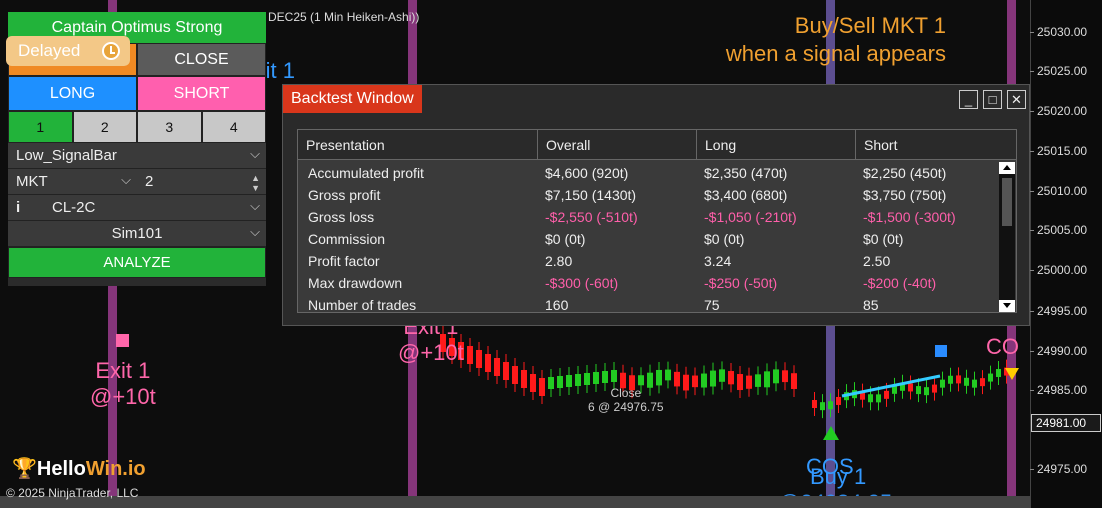  I want to click on order-type-value: MKT, so click(32, 181).